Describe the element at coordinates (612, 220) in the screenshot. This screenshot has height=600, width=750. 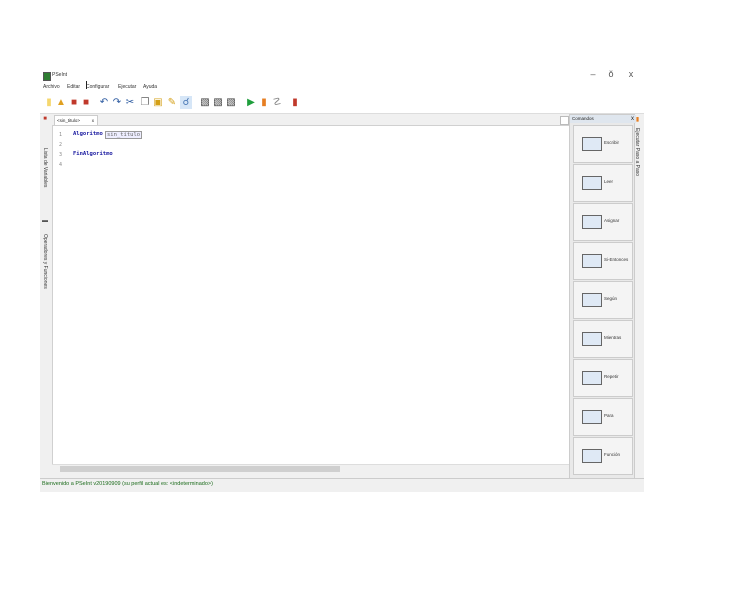
I see `command-label: Asignar` at that location.